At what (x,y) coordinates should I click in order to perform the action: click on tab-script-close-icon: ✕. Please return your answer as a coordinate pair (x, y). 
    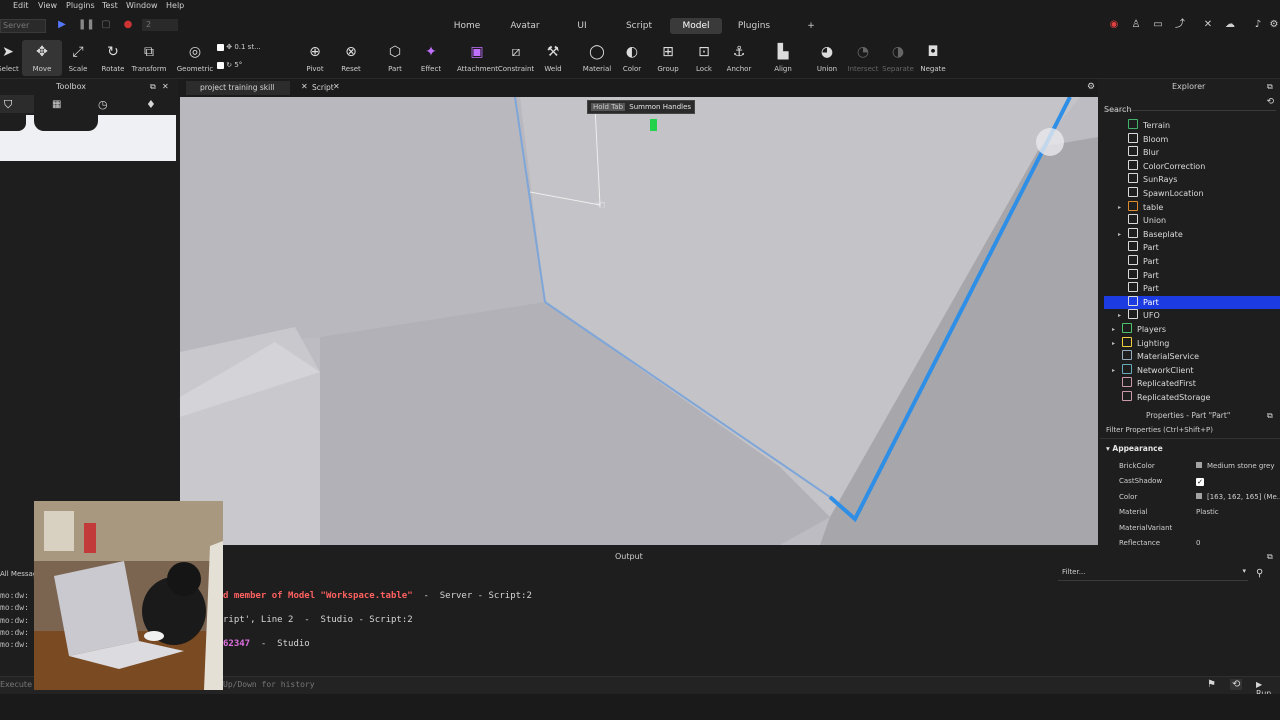
    Looking at the image, I should click on (336, 86).